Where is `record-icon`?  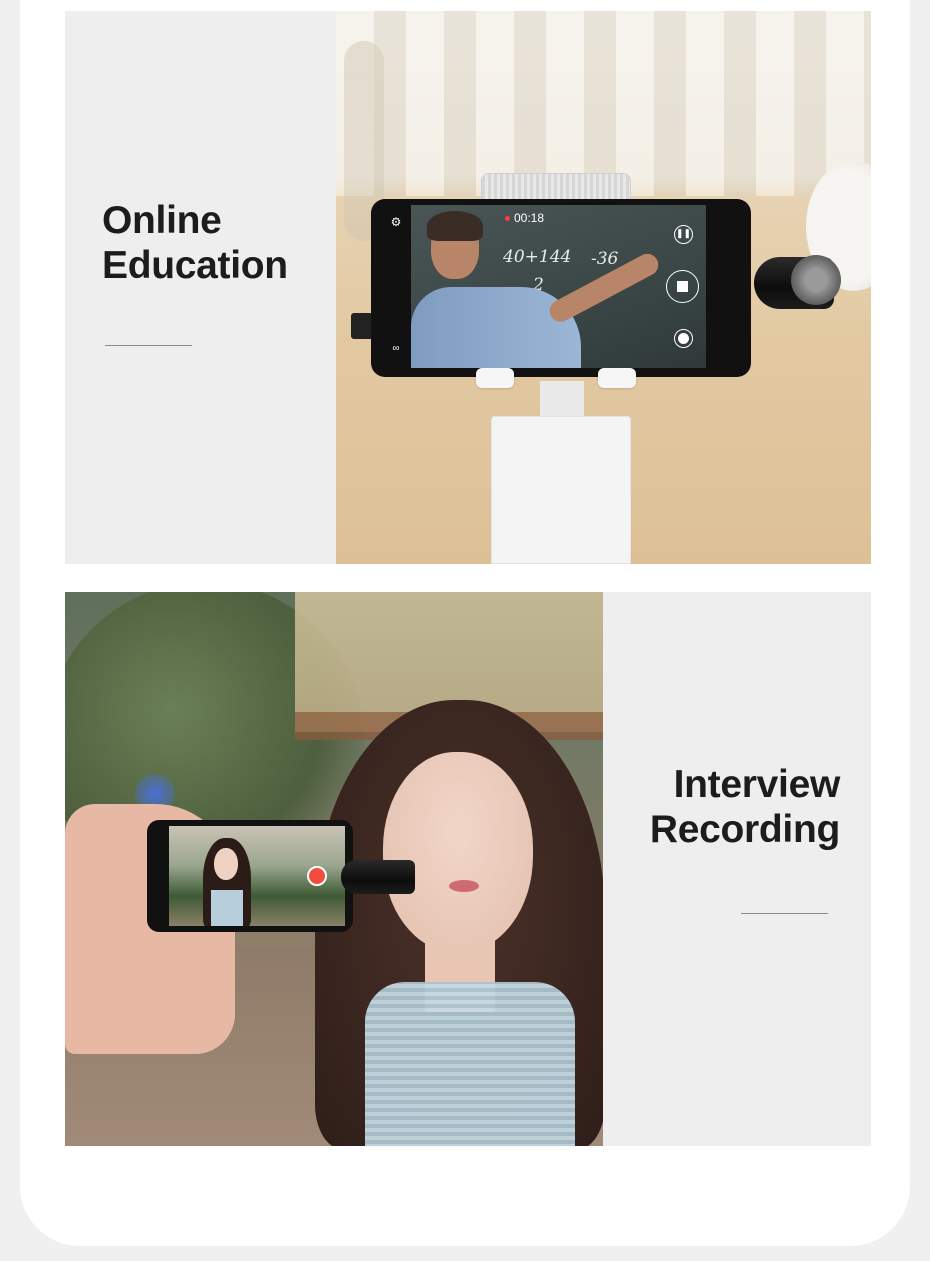 record-icon is located at coordinates (317, 876).